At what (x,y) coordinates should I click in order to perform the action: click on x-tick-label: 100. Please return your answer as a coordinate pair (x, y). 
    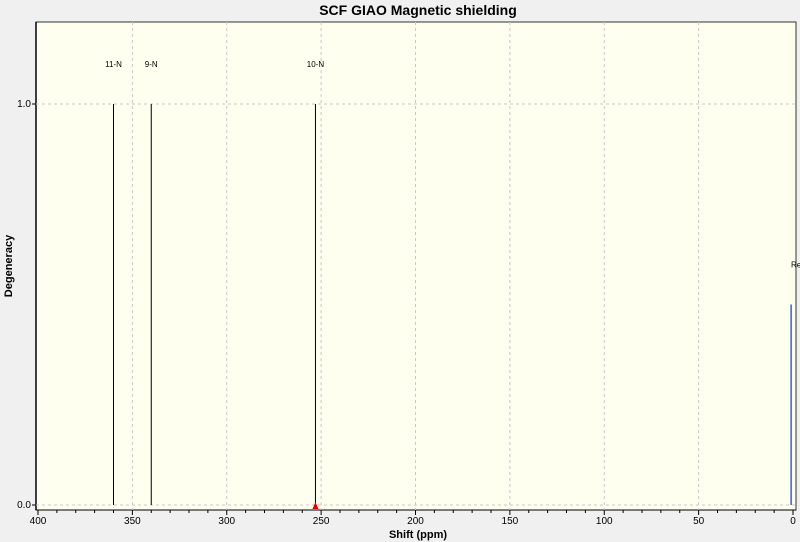
    Looking at the image, I should click on (604, 521).